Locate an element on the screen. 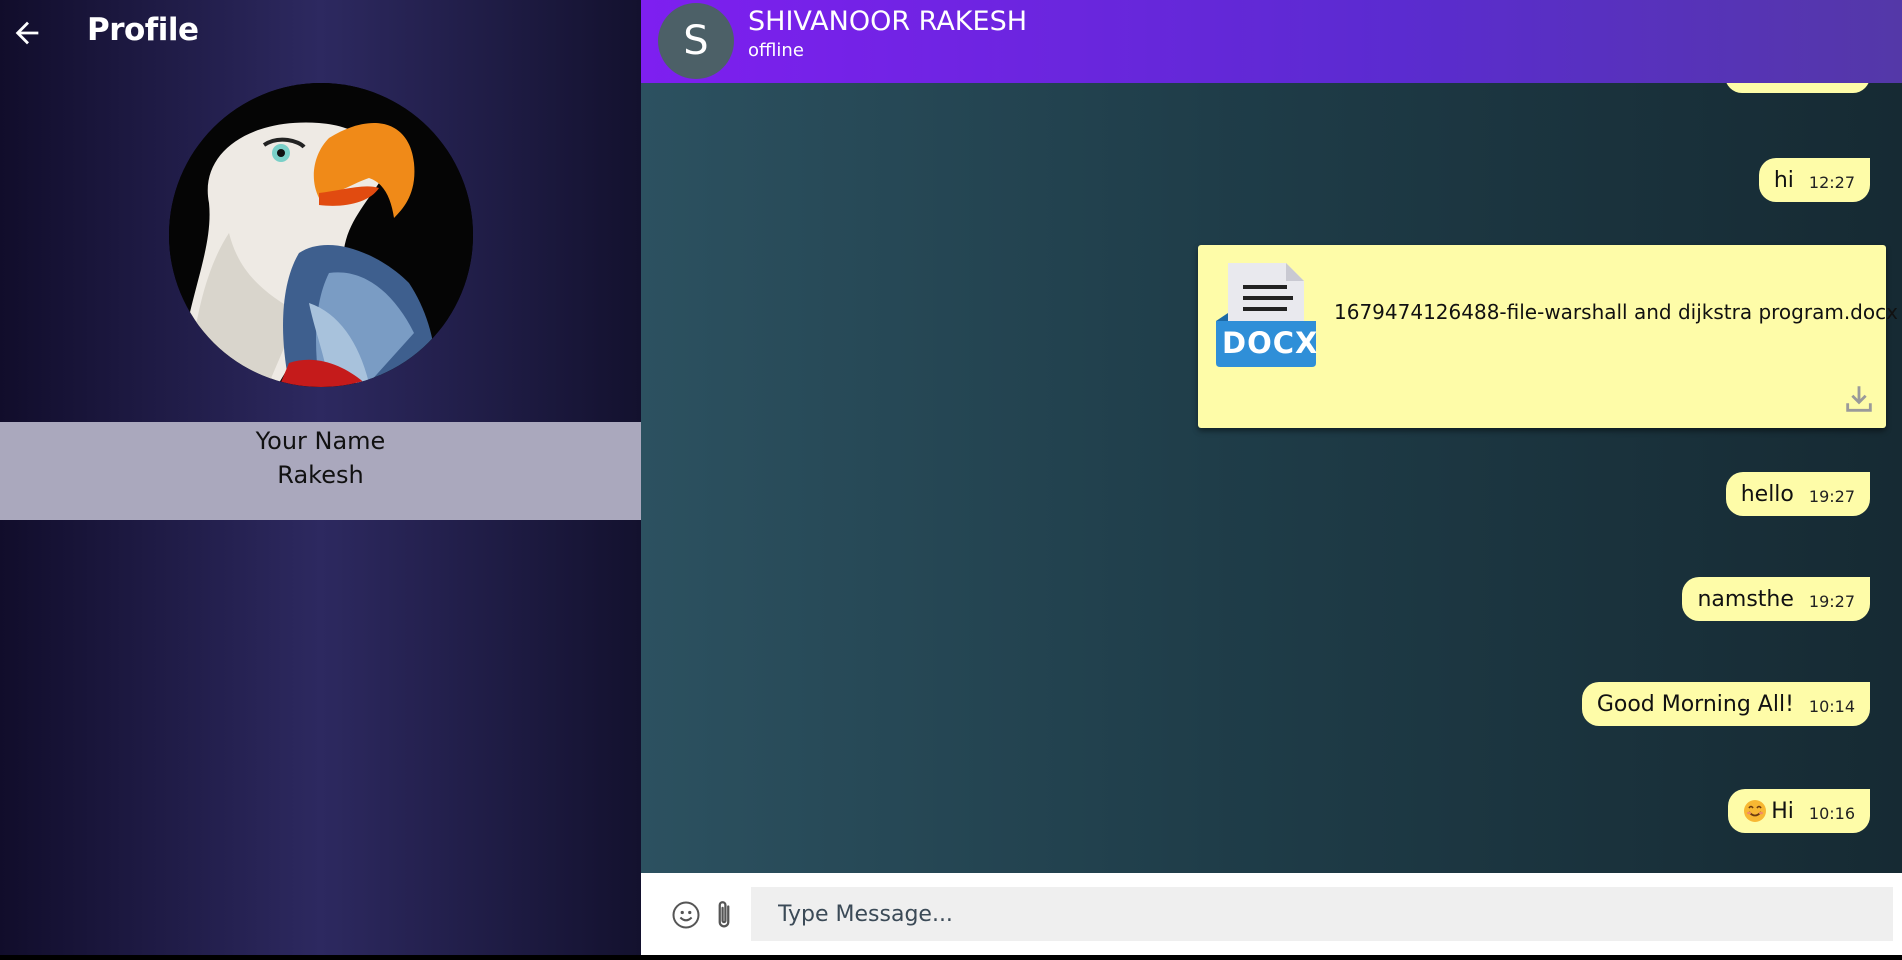 The height and width of the screenshot is (960, 1902). eagle-image is located at coordinates (321, 235).